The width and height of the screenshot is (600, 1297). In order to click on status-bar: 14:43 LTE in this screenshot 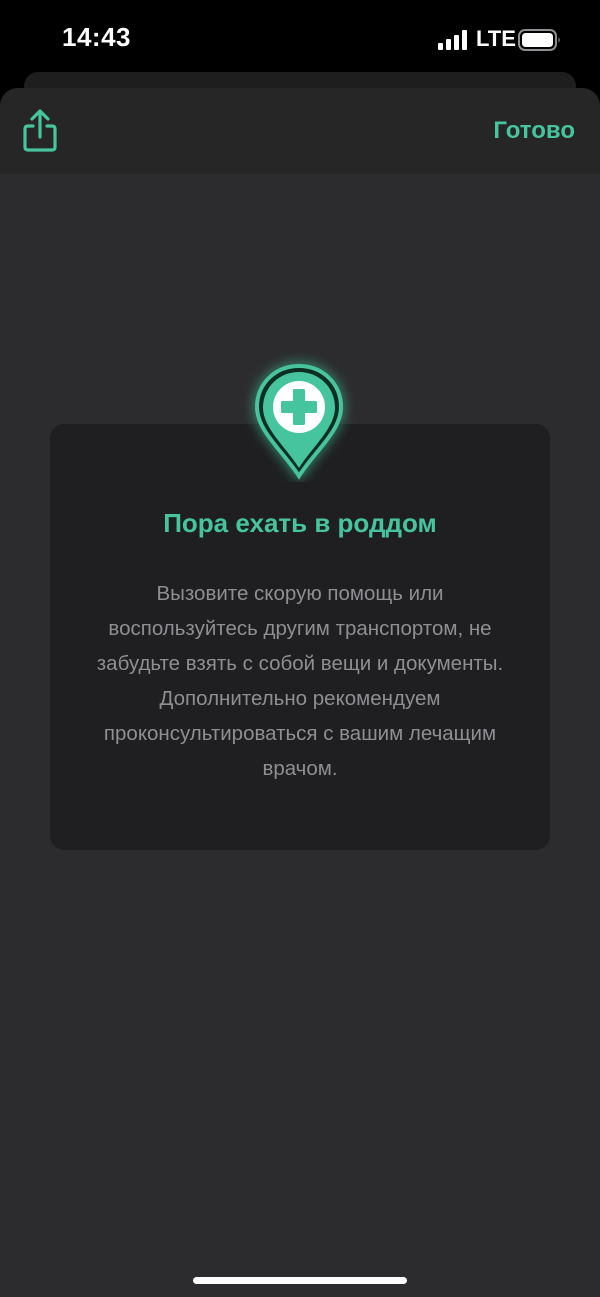, I will do `click(300, 40)`.